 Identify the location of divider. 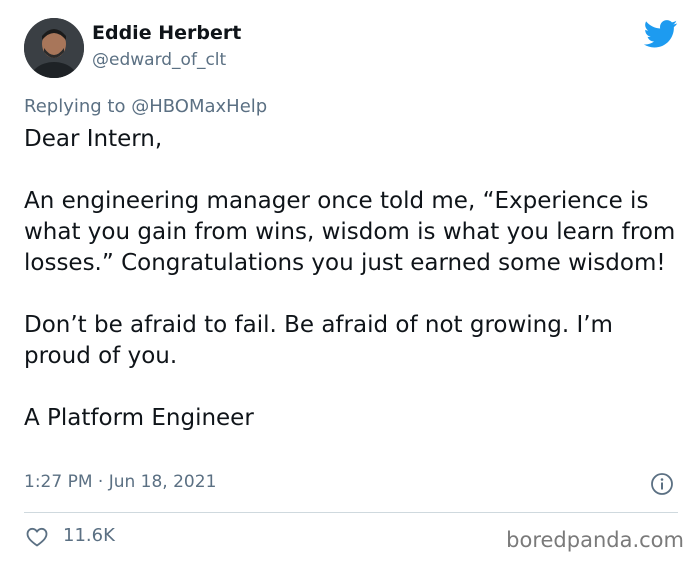
(351, 512).